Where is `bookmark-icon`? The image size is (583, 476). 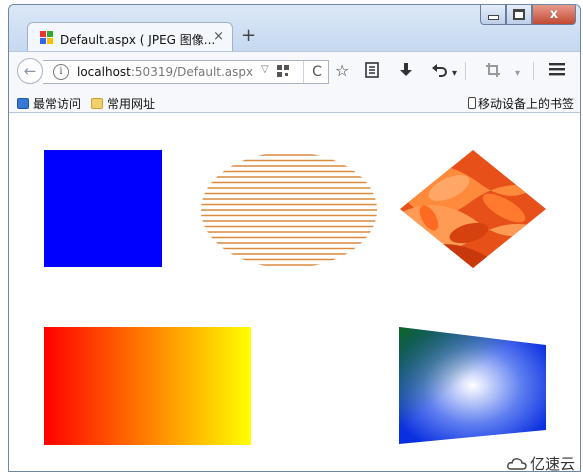
bookmark-icon is located at coordinates (23, 103).